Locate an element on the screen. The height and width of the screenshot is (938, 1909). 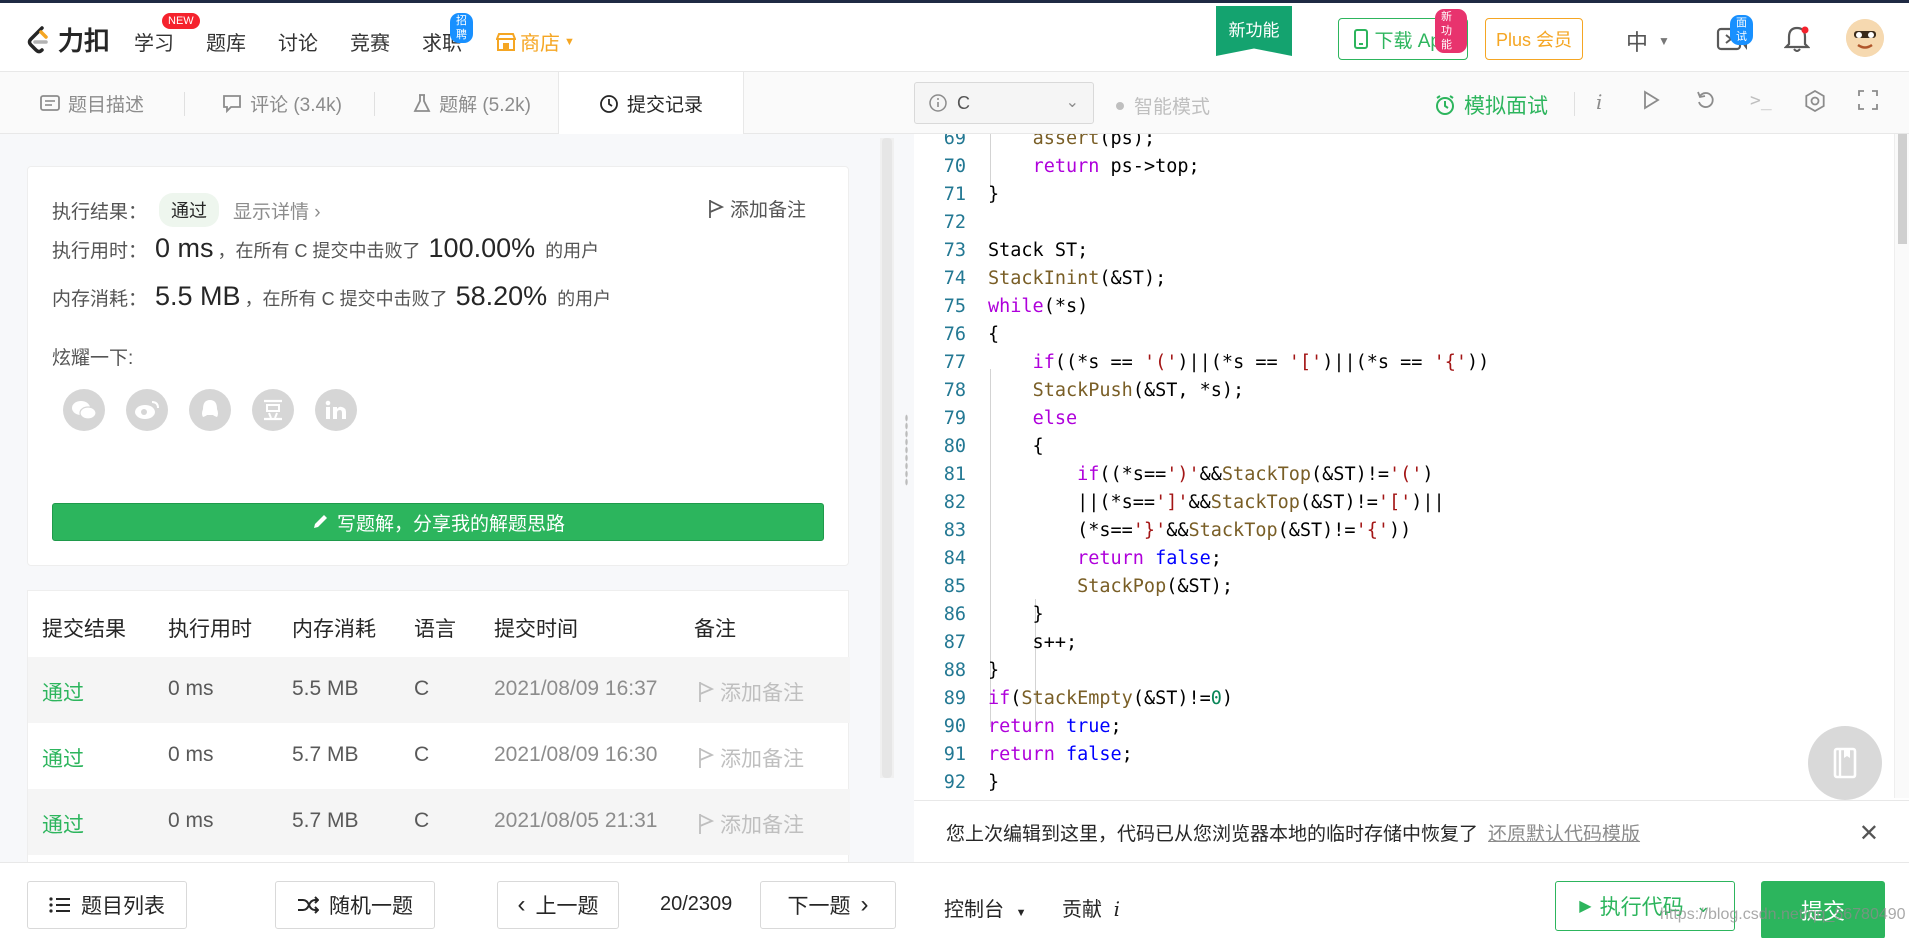
language-switch: 中 ▼ is located at coordinates (1648, 41).